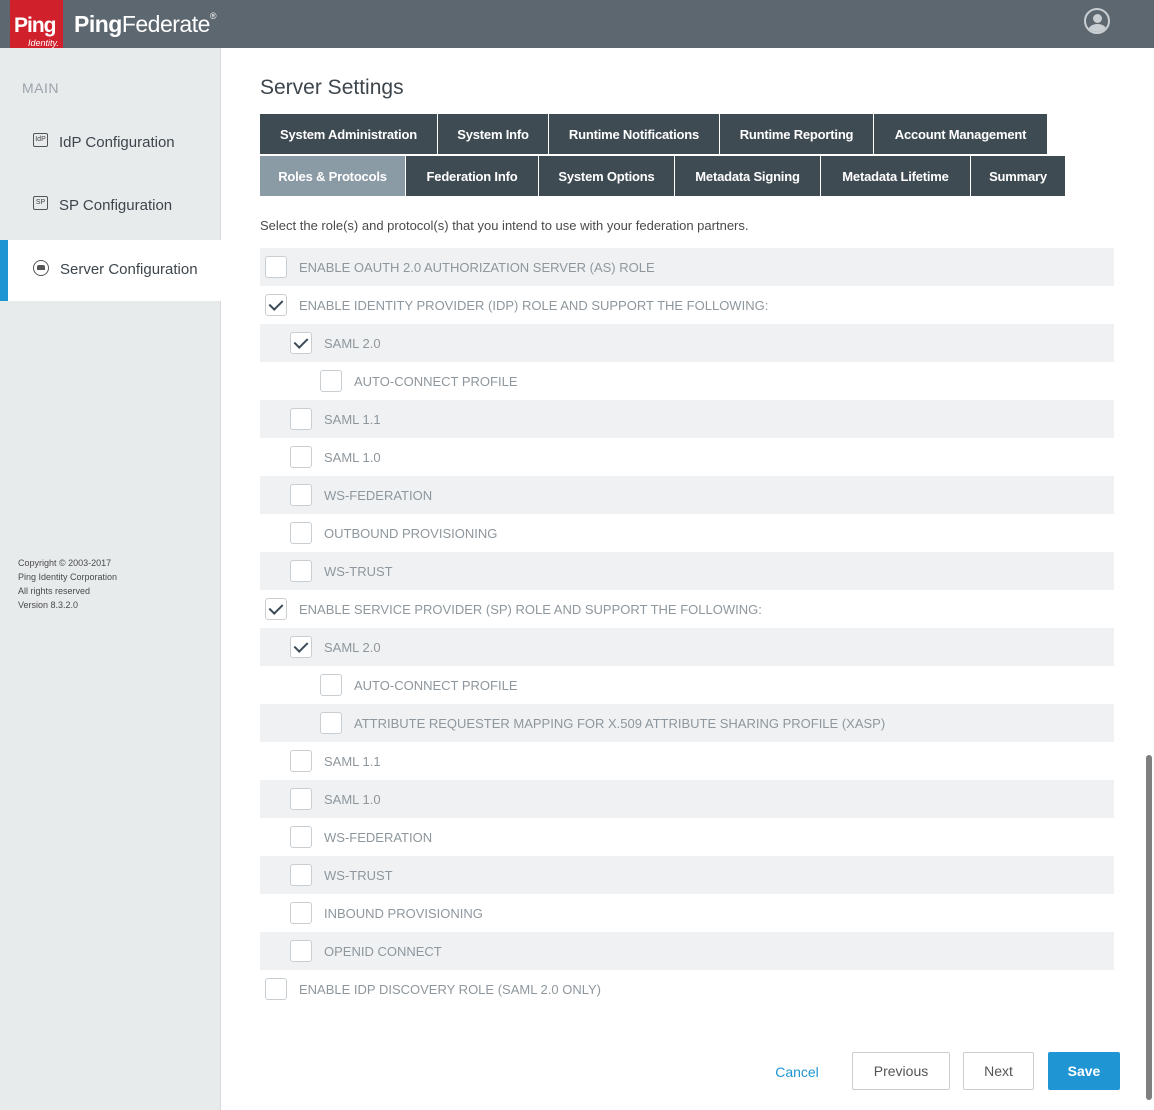 This screenshot has height=1110, width=1154. I want to click on product-name: PingFederate®, so click(145, 24).